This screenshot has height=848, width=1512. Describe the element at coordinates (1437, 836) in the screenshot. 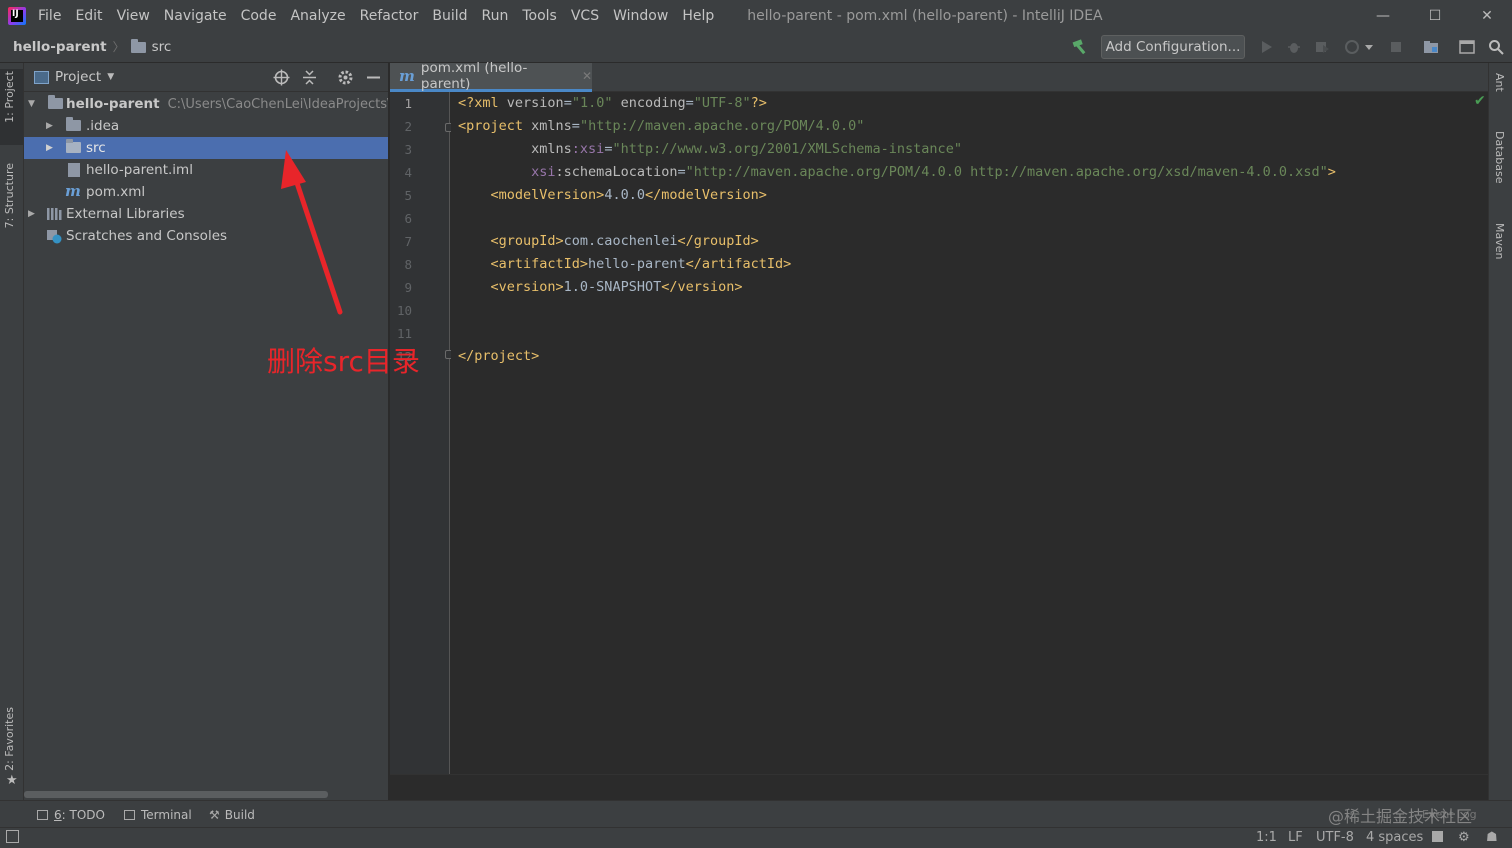

I see `lock-icon` at that location.